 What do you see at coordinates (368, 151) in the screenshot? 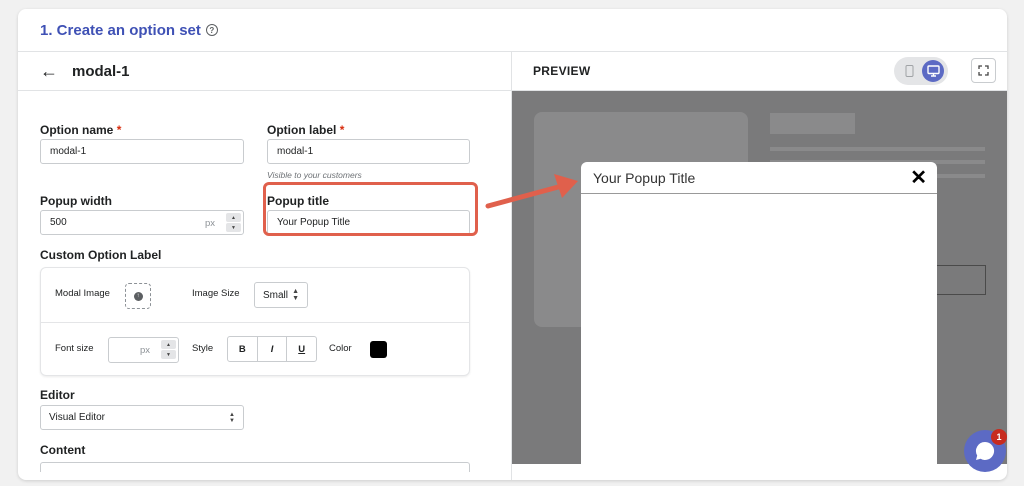
I see `option-label-input: modal-1` at bounding box center [368, 151].